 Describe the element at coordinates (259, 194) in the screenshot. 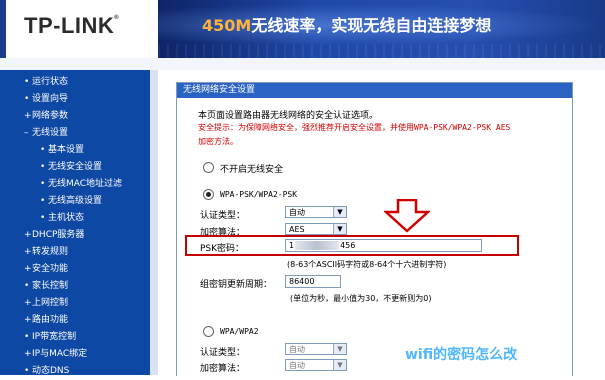

I see `radio-wpa-psk-label: WPA-PSK/WPA2-PSK` at that location.